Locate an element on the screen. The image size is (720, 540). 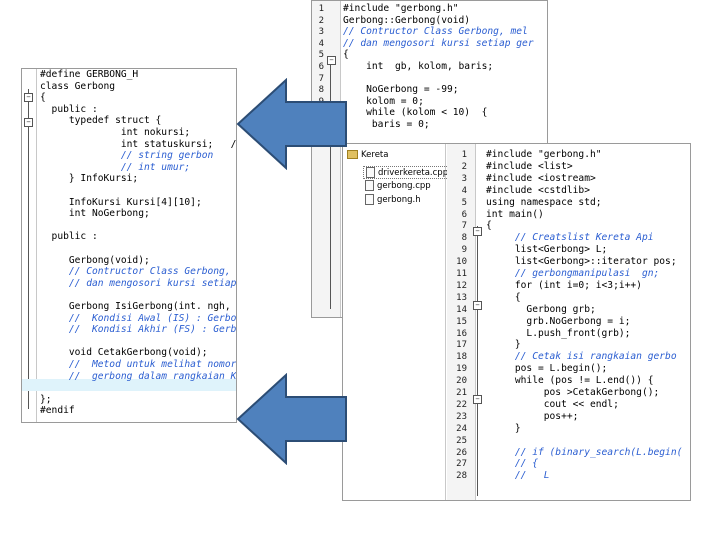
tree-file-gerbong-h: gerbong.h is located at coordinates (393, 199).